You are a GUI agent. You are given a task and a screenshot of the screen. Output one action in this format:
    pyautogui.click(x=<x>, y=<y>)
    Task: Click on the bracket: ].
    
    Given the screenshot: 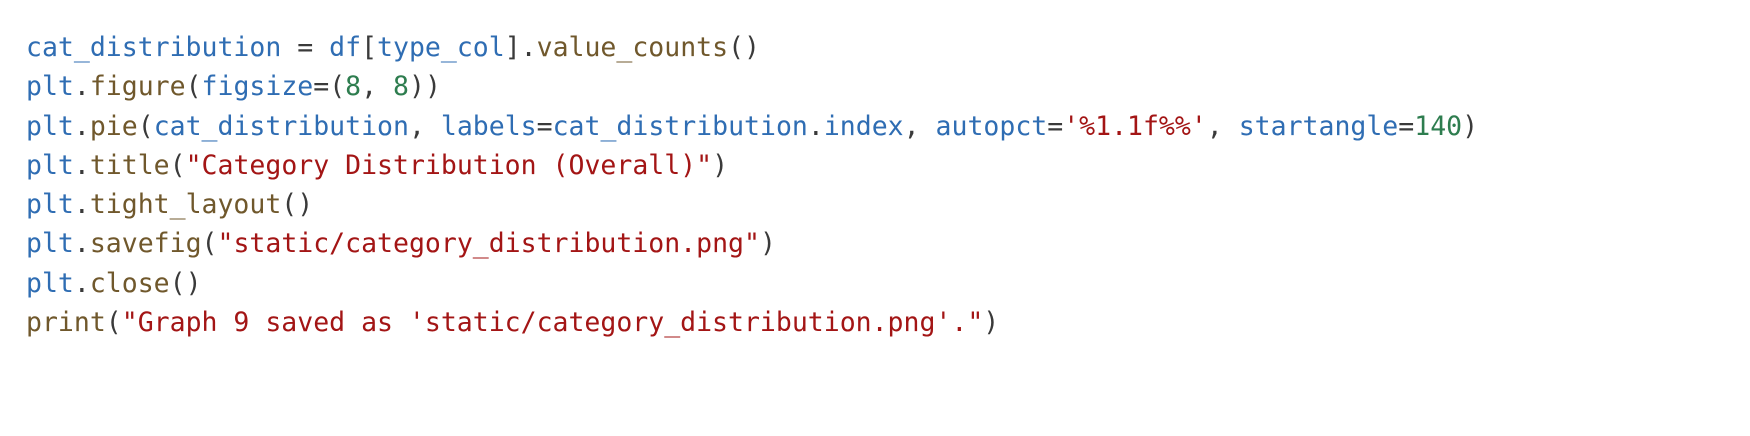 What is the action you would take?
    pyautogui.click(x=520, y=47)
    